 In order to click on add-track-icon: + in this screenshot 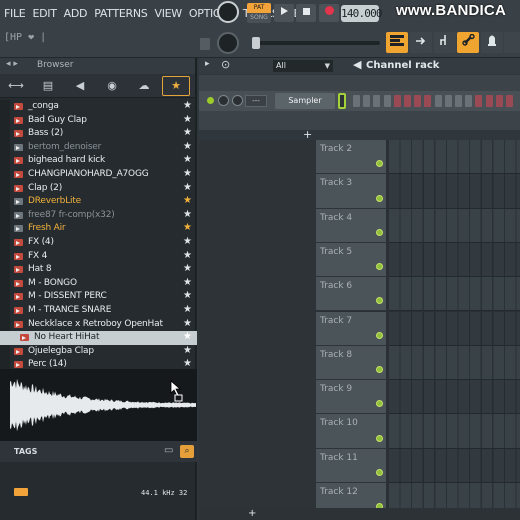, I will do `click(252, 513)`.